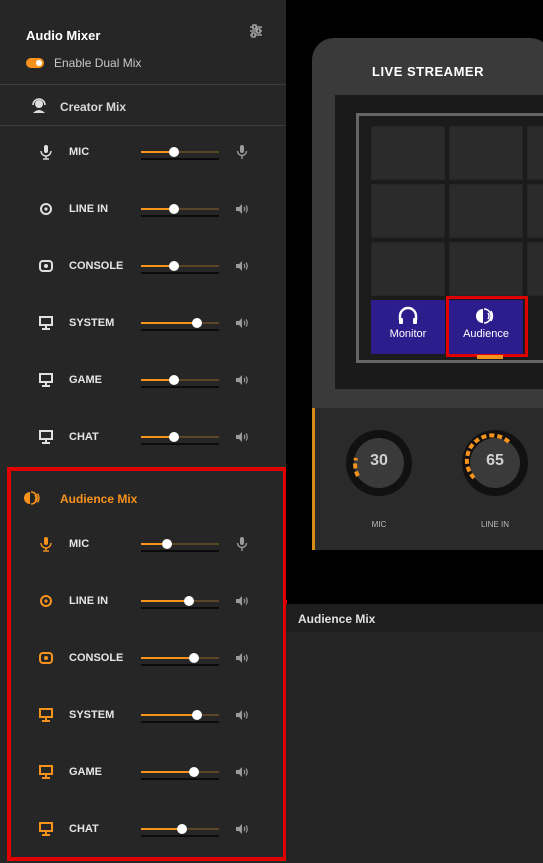  Describe the element at coordinates (169, 323) in the screenshot. I see `slider-fill` at that location.